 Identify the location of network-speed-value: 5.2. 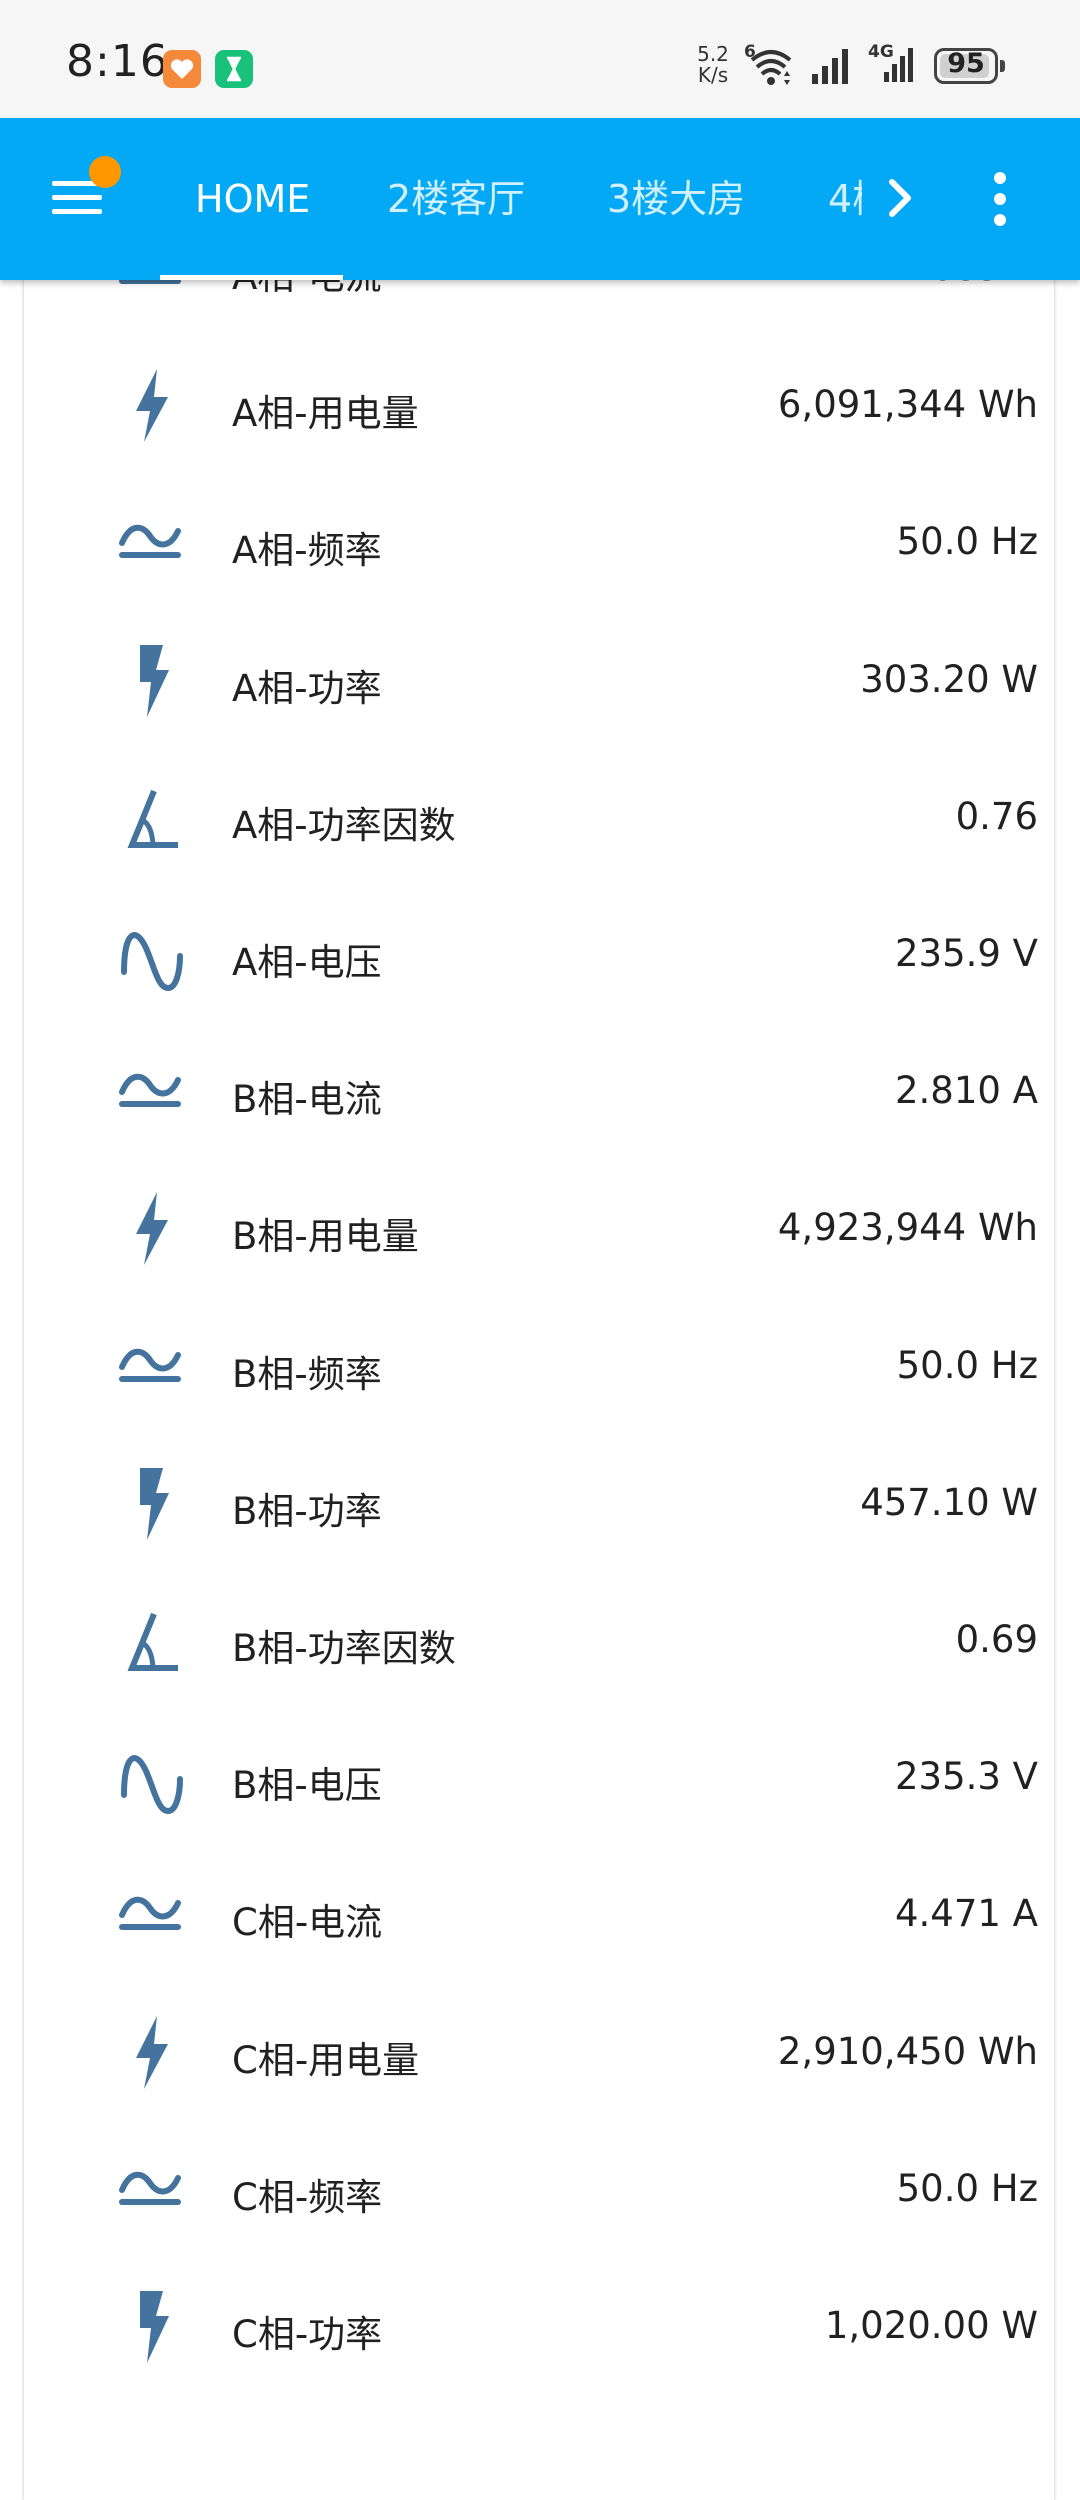
(713, 54).